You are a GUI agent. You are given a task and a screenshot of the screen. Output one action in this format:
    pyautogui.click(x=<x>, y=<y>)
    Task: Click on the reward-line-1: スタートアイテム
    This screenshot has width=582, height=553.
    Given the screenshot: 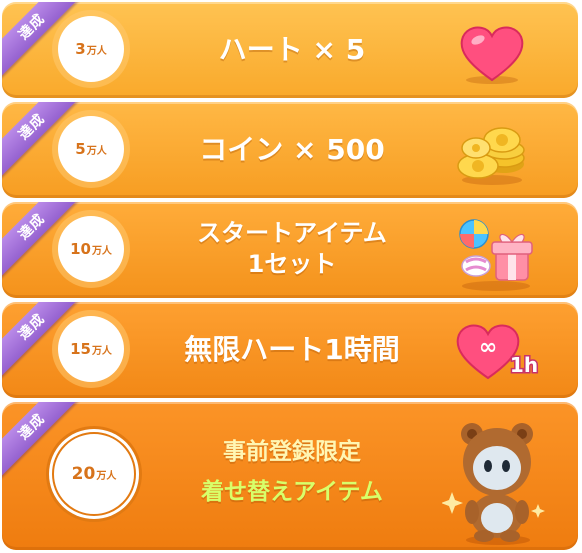 What is the action you would take?
    pyautogui.click(x=292, y=233)
    